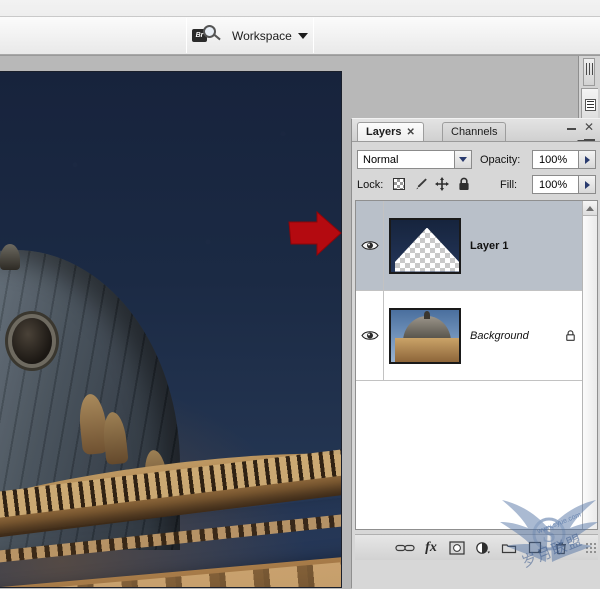  I want to click on tab-layers: Layers ✕, so click(390, 131).